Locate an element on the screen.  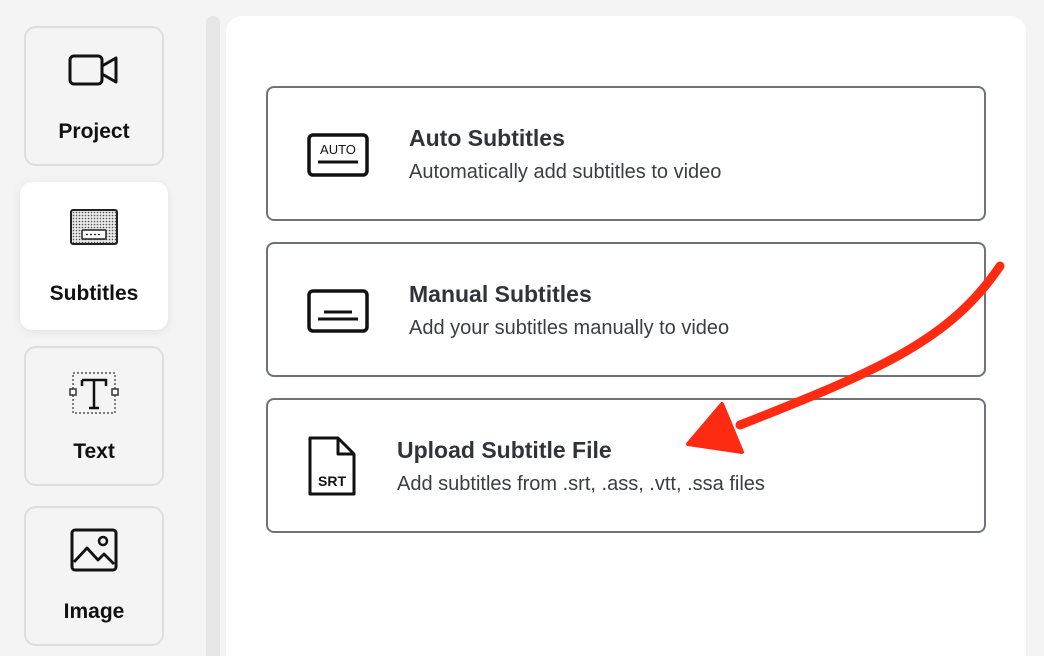
sidebar-scrollbar is located at coordinates (213, 336).